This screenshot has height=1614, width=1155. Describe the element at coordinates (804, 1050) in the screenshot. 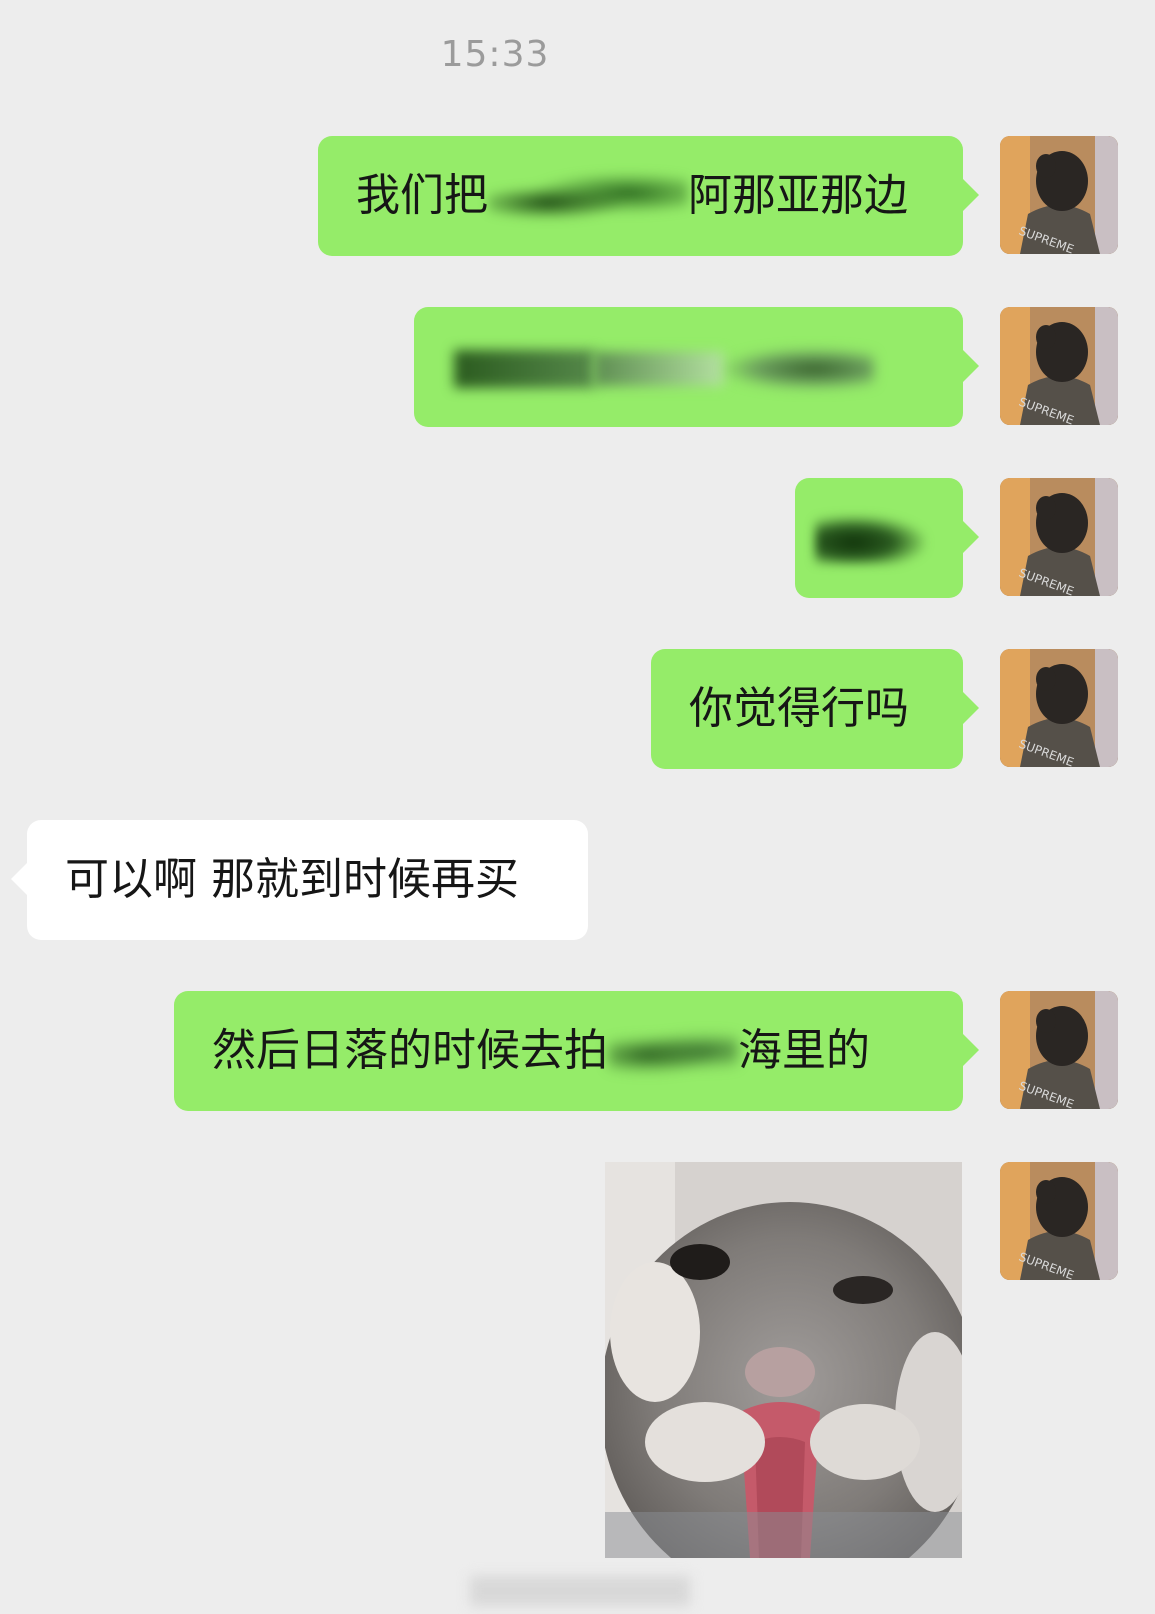

I see `message-text: 海里的` at that location.